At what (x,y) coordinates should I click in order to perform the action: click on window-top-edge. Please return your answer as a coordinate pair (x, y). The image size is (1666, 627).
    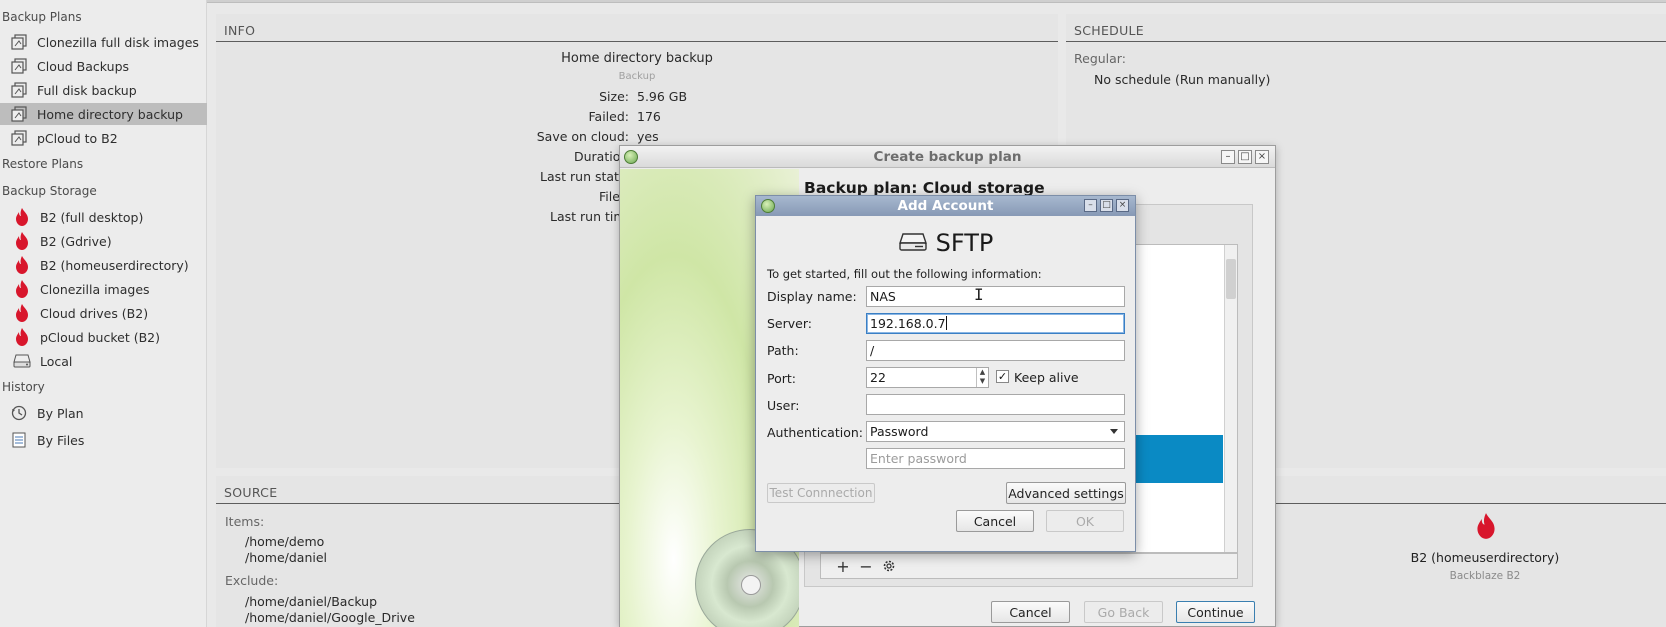
    Looking at the image, I should click on (833, 1).